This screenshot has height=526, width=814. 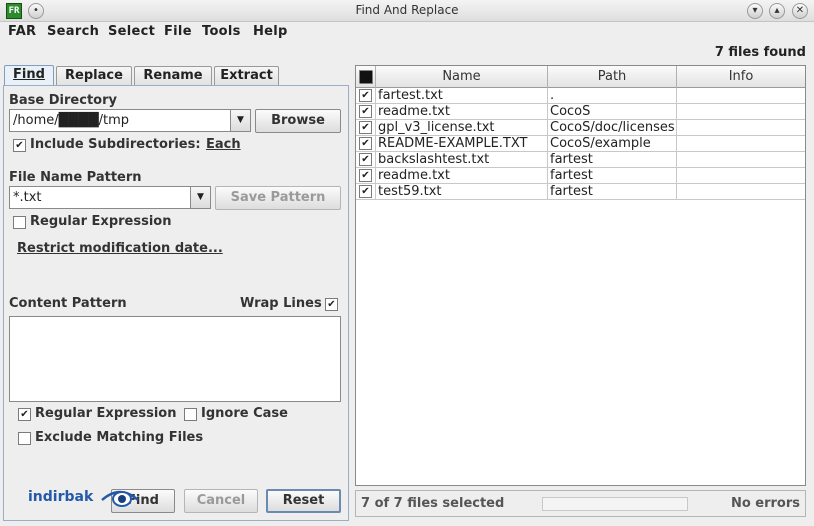 What do you see at coordinates (101, 221) in the screenshot?
I see `regex-filename-label: Regular Expression` at bounding box center [101, 221].